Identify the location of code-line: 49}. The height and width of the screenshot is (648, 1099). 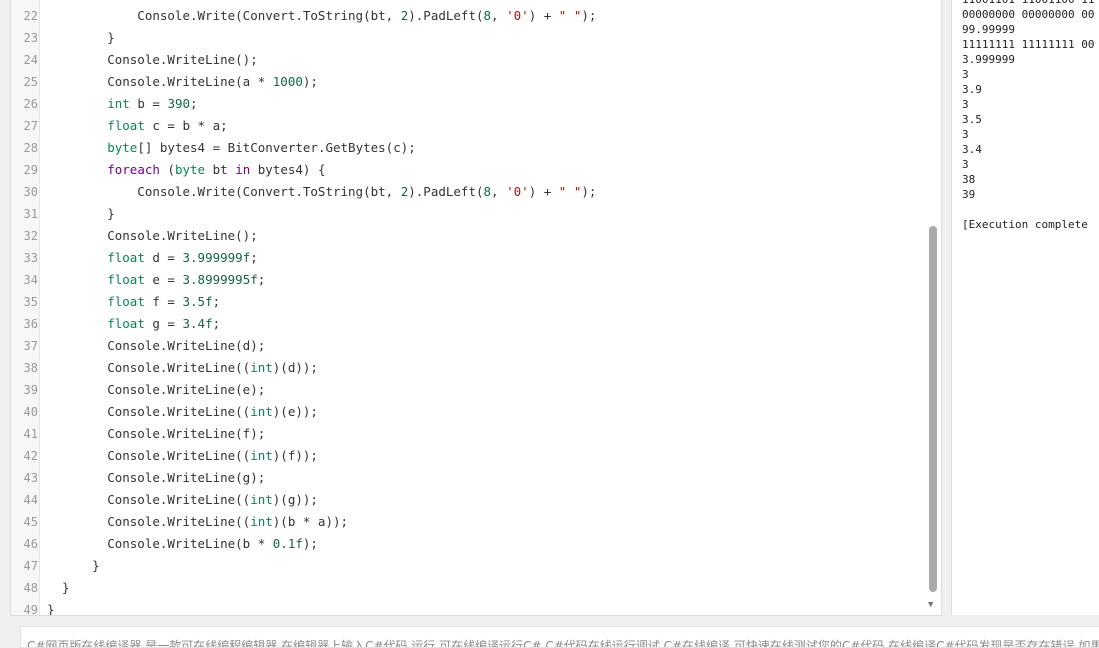
(476, 607).